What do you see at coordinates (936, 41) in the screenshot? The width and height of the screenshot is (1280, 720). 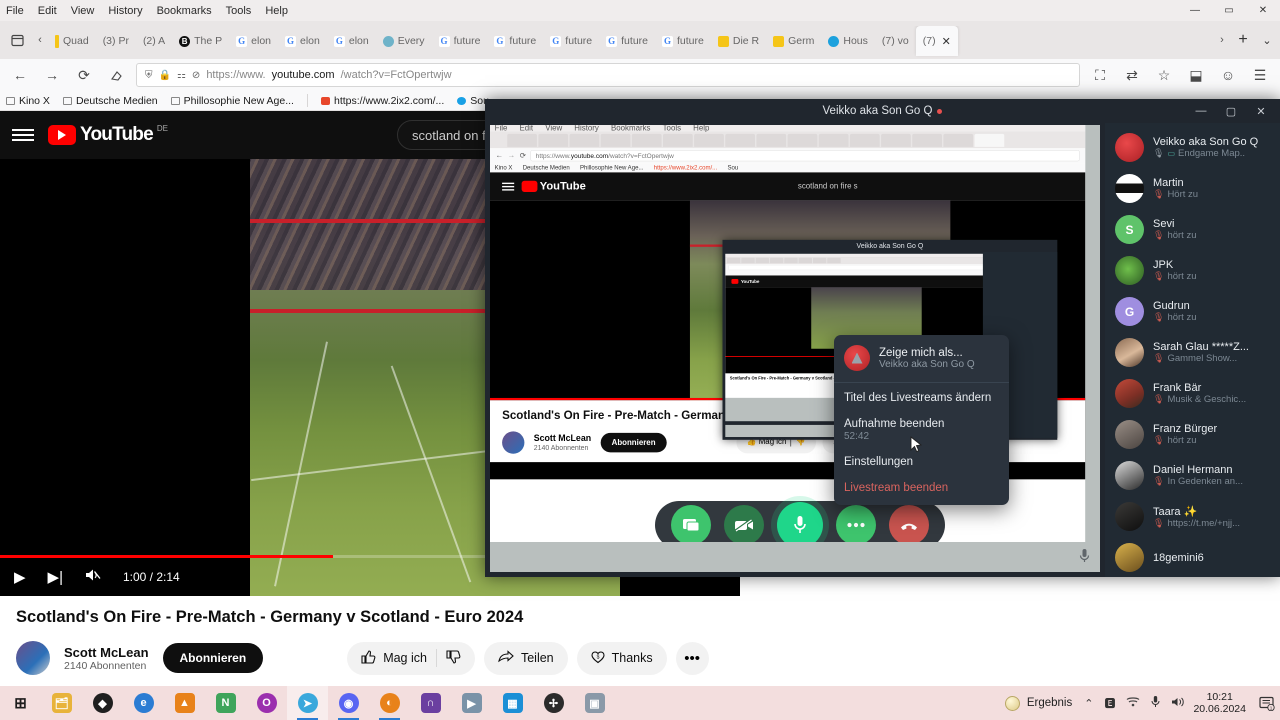 I see `browser-tab: (7) ✕` at bounding box center [936, 41].